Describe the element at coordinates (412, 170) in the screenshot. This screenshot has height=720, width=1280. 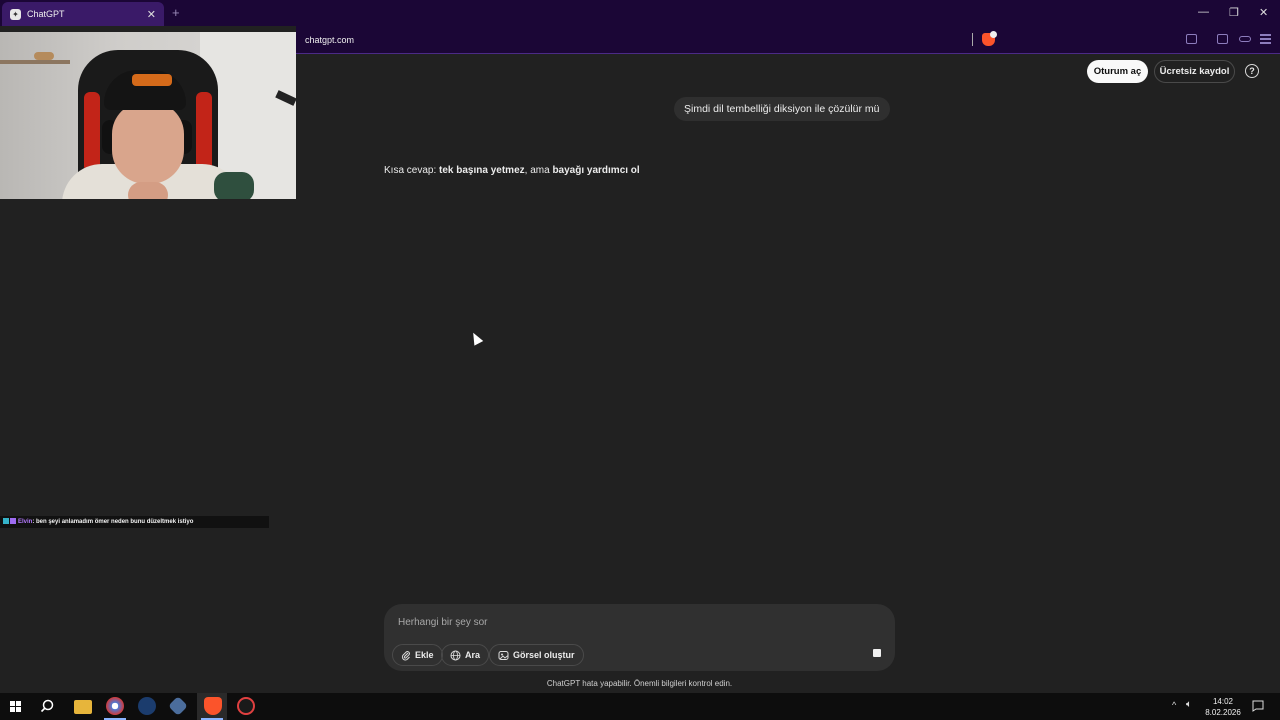
I see `reply-prefix: Kısa cevap:` at that location.